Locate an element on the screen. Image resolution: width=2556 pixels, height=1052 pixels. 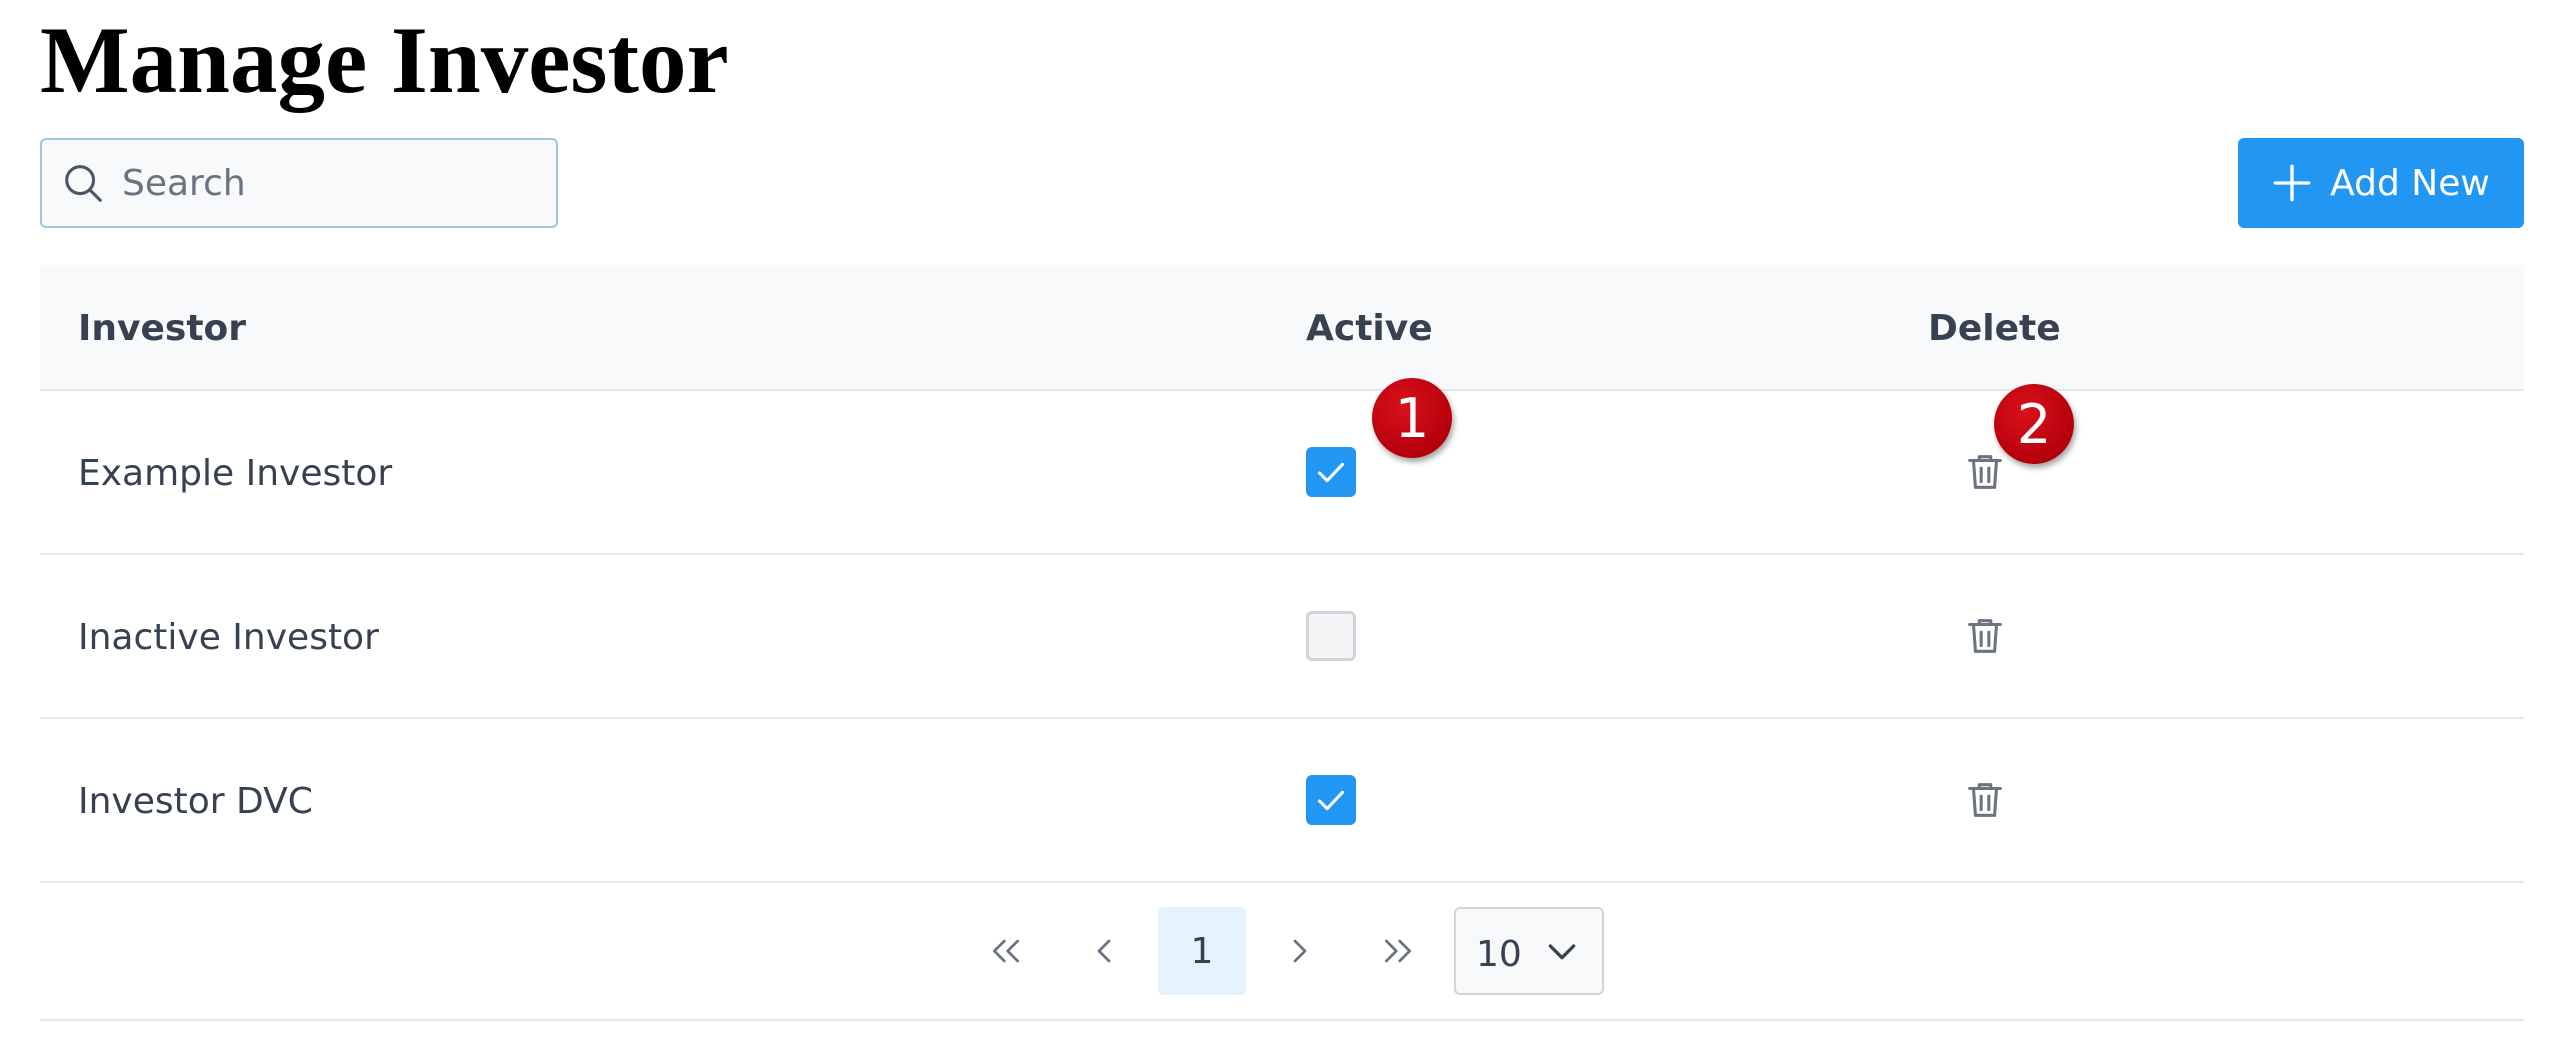
investor-name: Investor DVC is located at coordinates (195, 801).